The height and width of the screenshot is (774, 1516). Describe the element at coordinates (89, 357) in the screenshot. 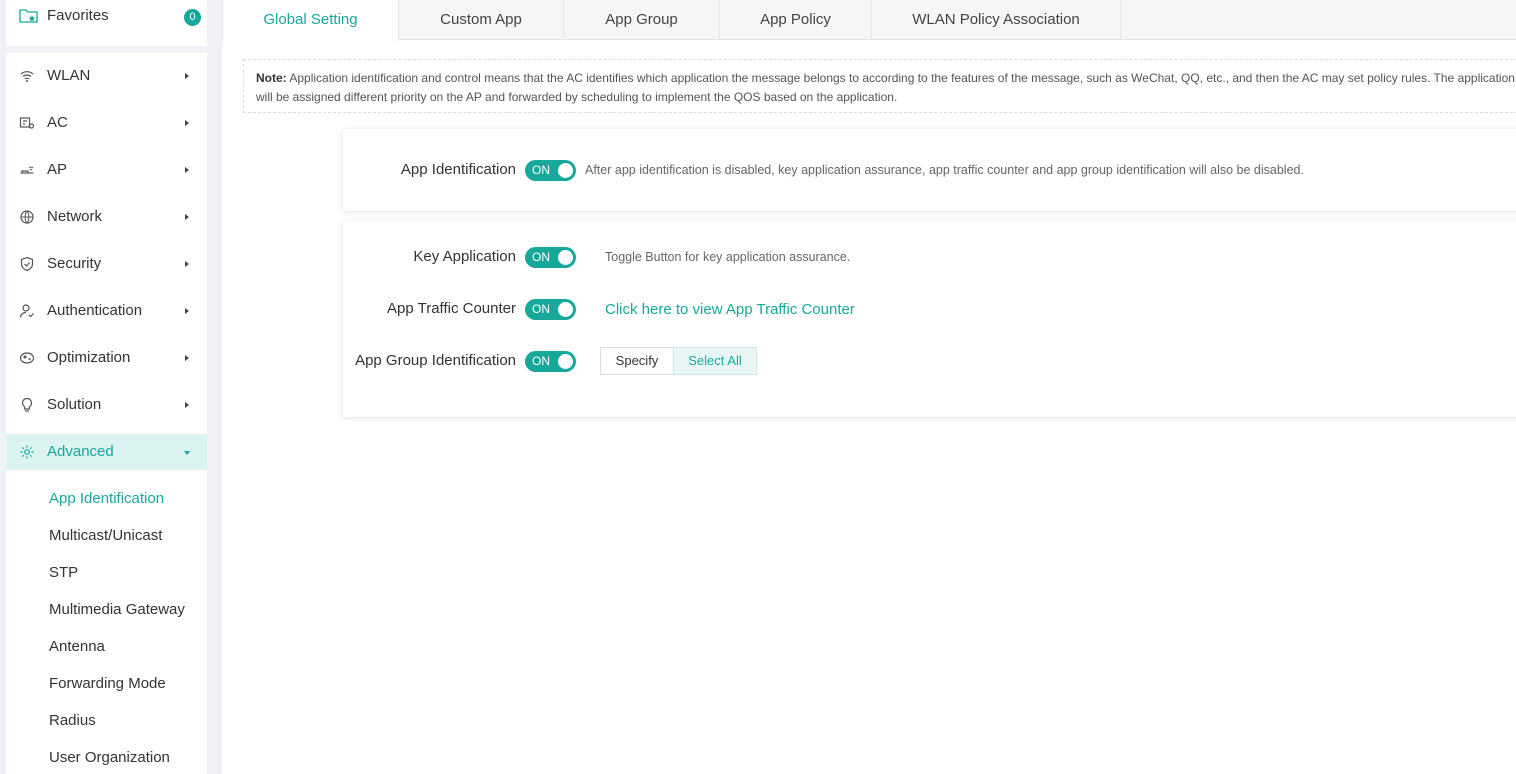

I see `sidebar-item-label: Optimization` at that location.